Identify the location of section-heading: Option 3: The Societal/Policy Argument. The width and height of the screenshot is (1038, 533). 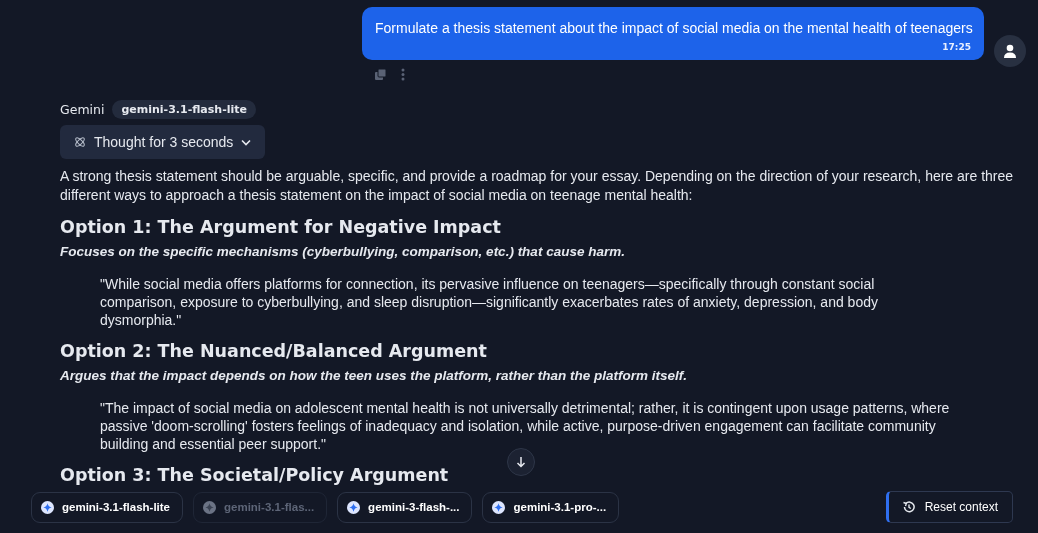
(255, 475).